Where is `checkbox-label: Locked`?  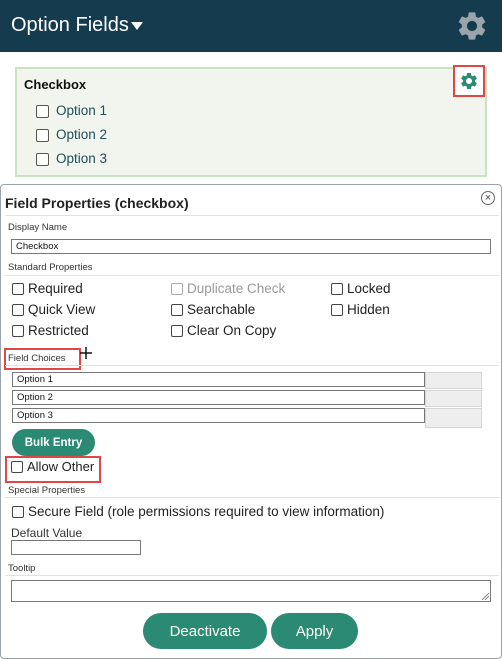 checkbox-label: Locked is located at coordinates (369, 288).